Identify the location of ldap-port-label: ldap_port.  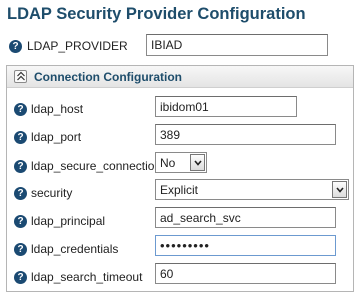
(56, 137).